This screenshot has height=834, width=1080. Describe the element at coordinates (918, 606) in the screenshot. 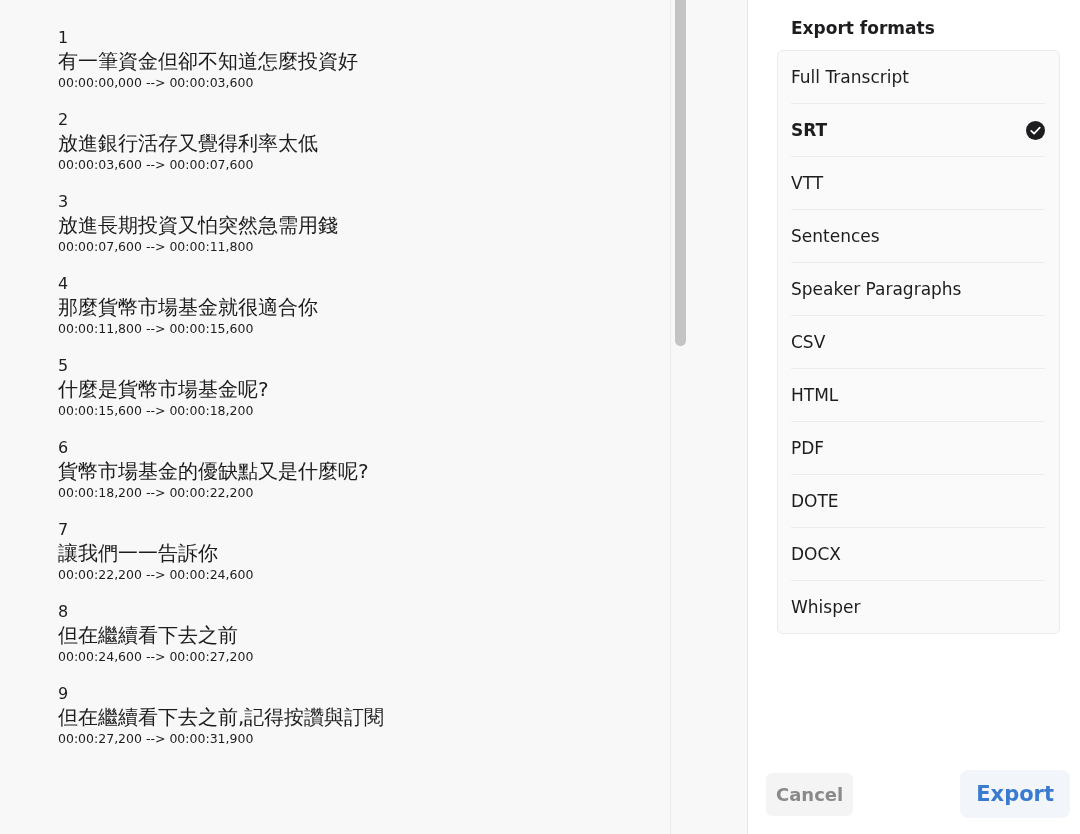

I see `format-option: Whisper` at that location.